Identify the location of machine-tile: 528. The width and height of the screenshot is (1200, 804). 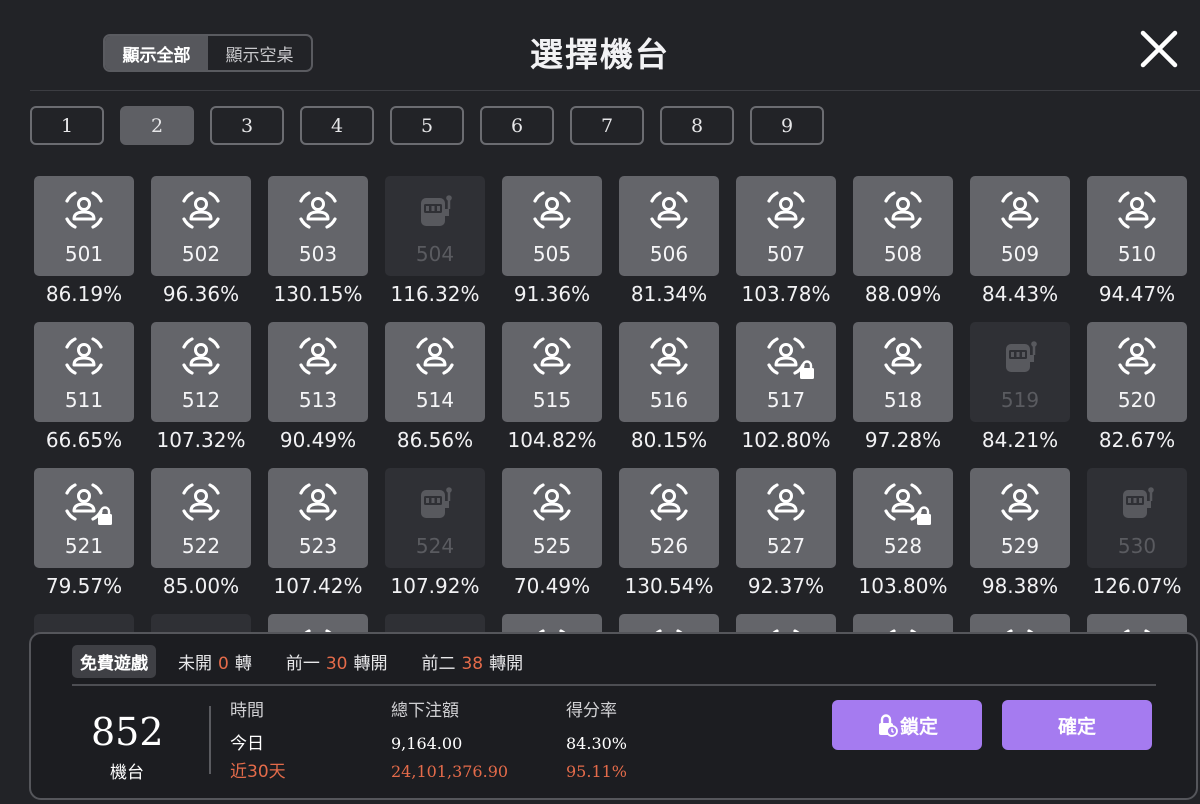
(903, 518).